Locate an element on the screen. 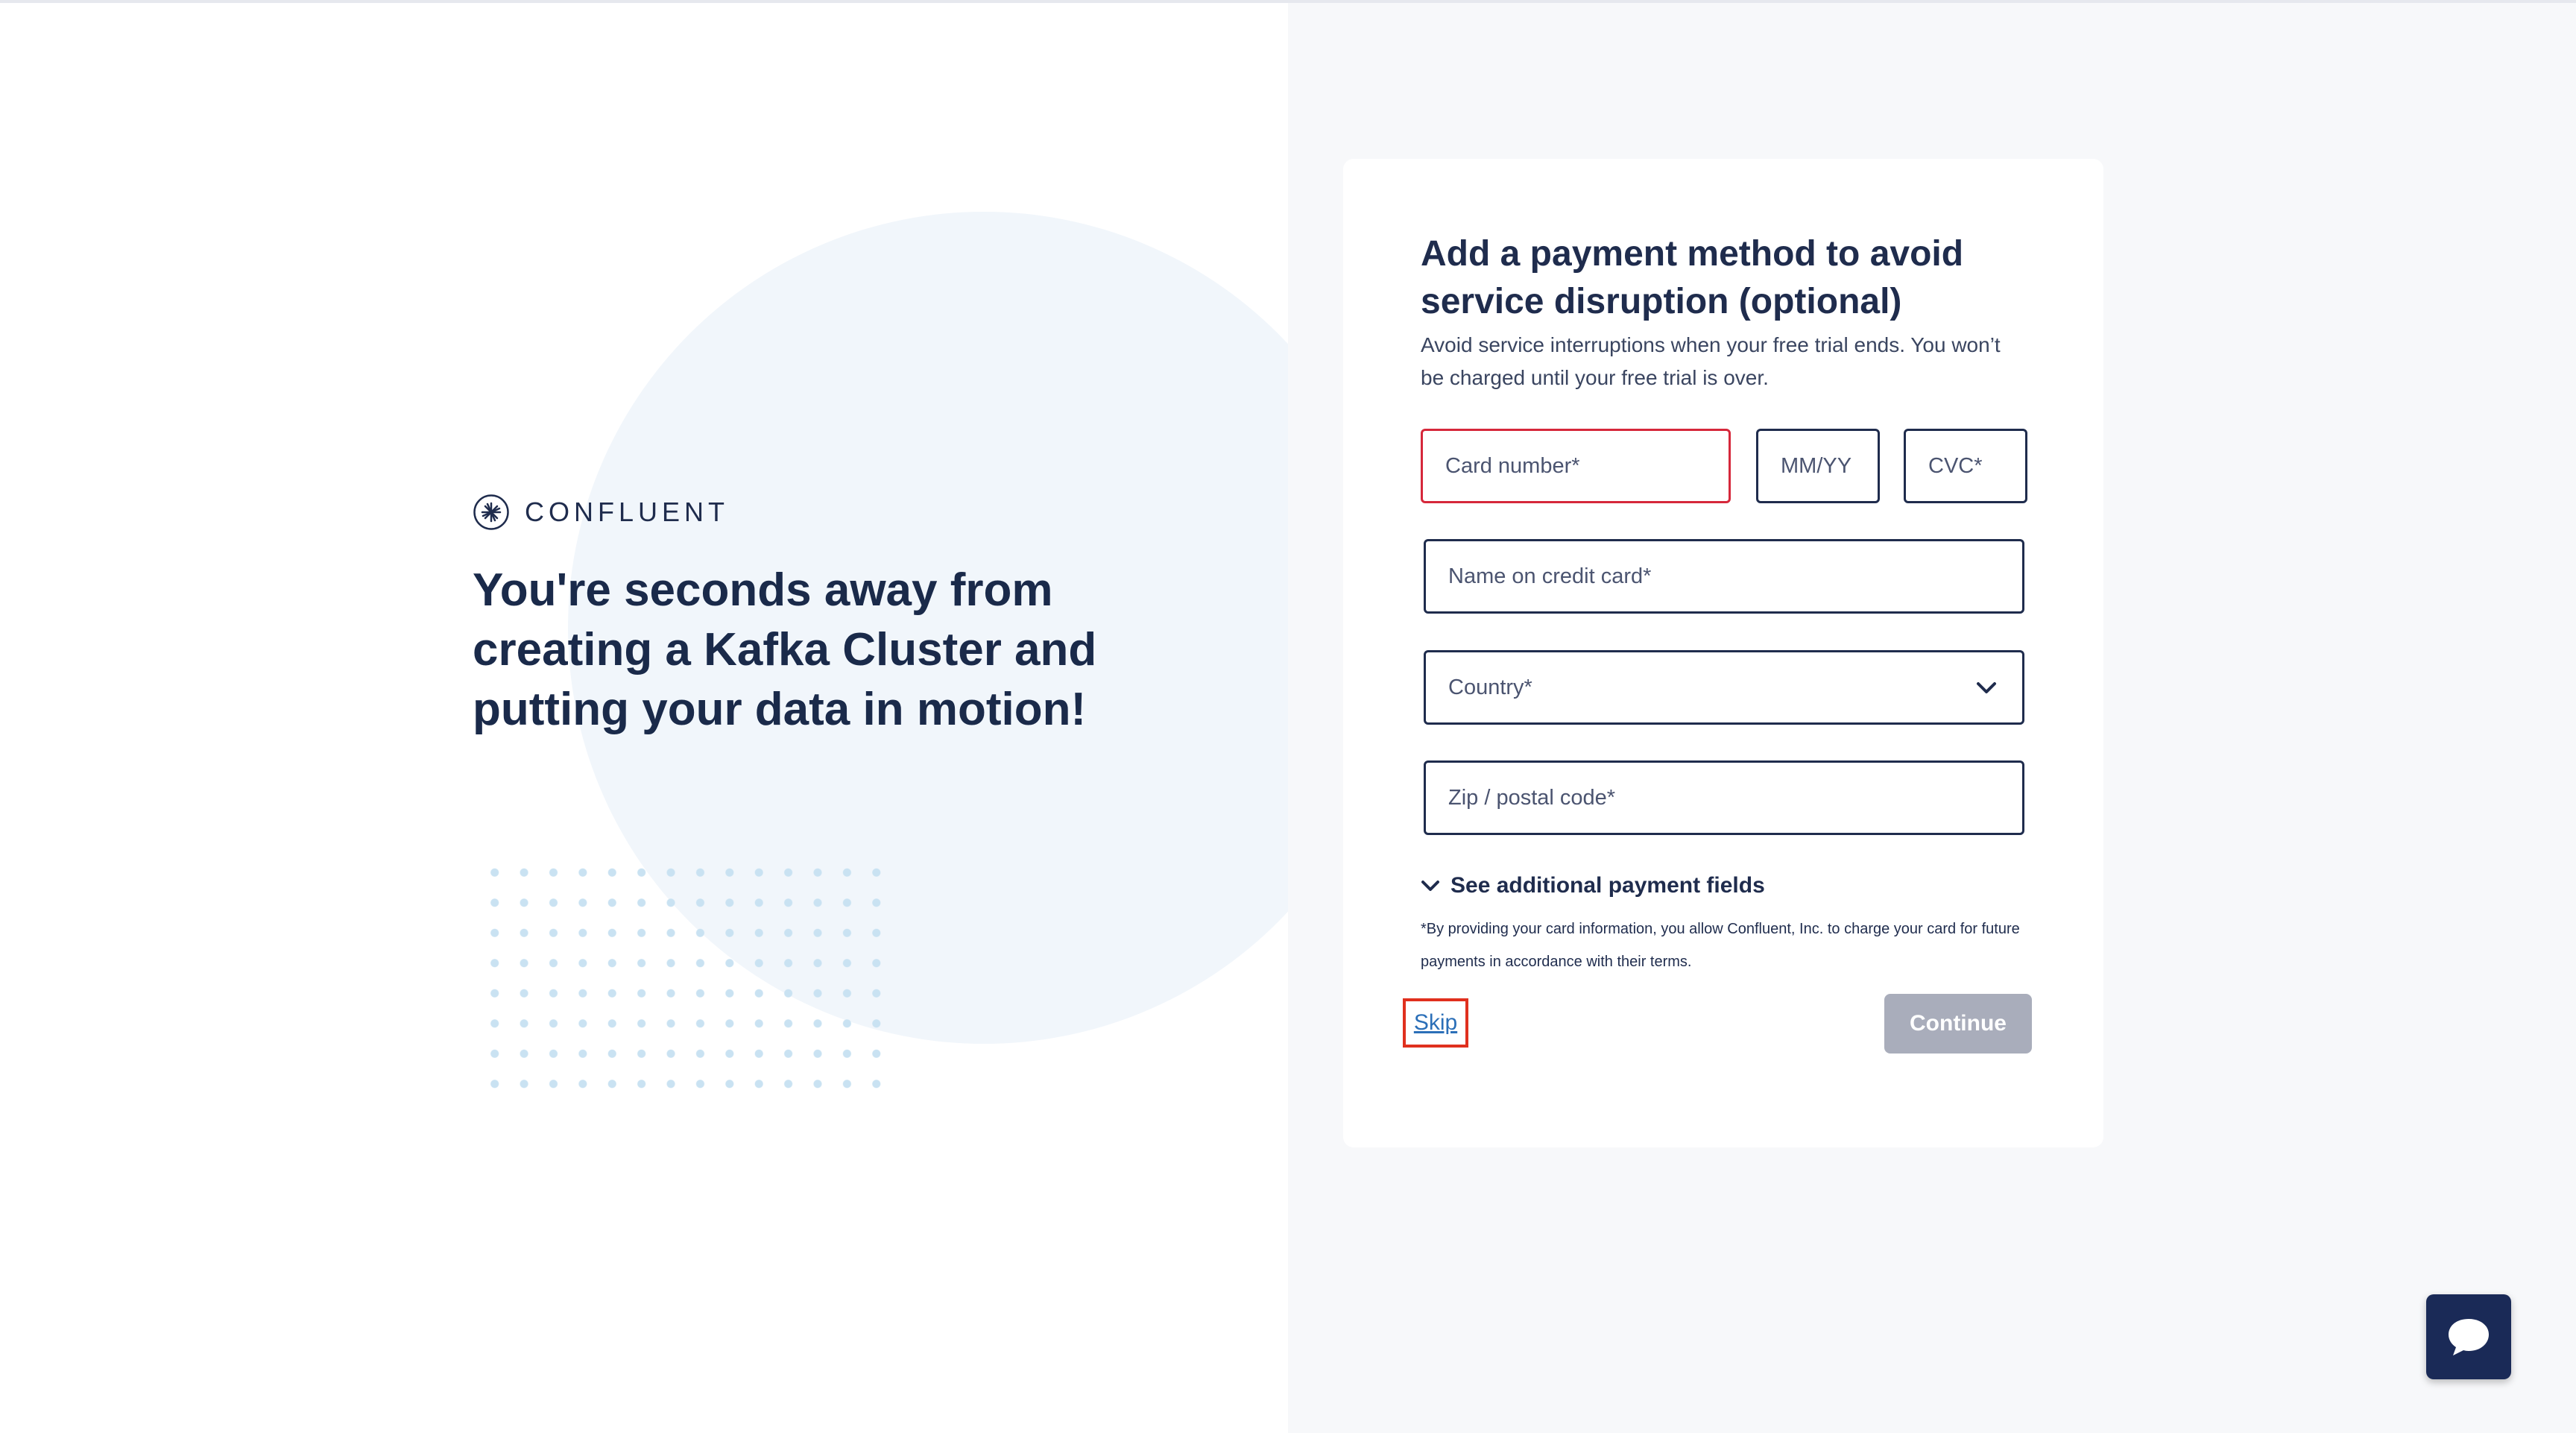 The image size is (2576, 1433). brand-logo: CONFLUENT is located at coordinates (601, 512).